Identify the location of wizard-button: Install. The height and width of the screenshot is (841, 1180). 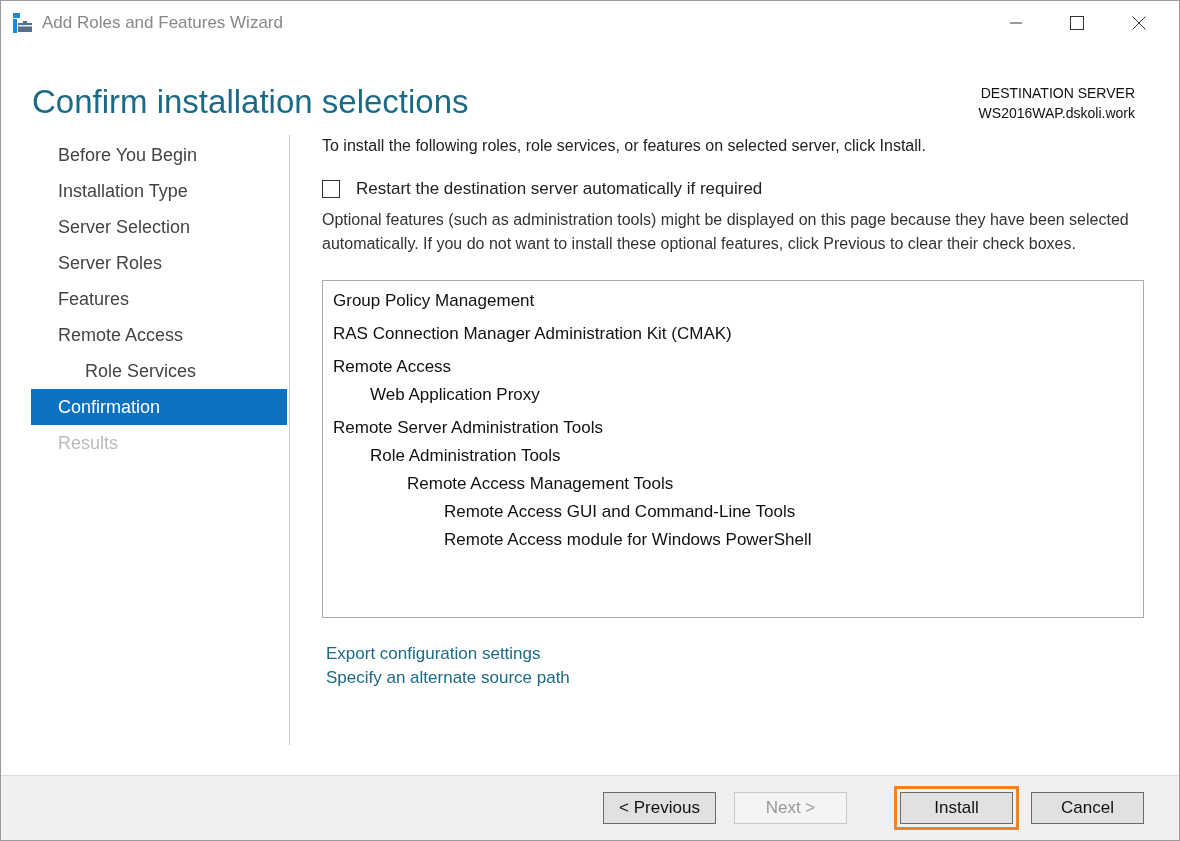
(956, 808).